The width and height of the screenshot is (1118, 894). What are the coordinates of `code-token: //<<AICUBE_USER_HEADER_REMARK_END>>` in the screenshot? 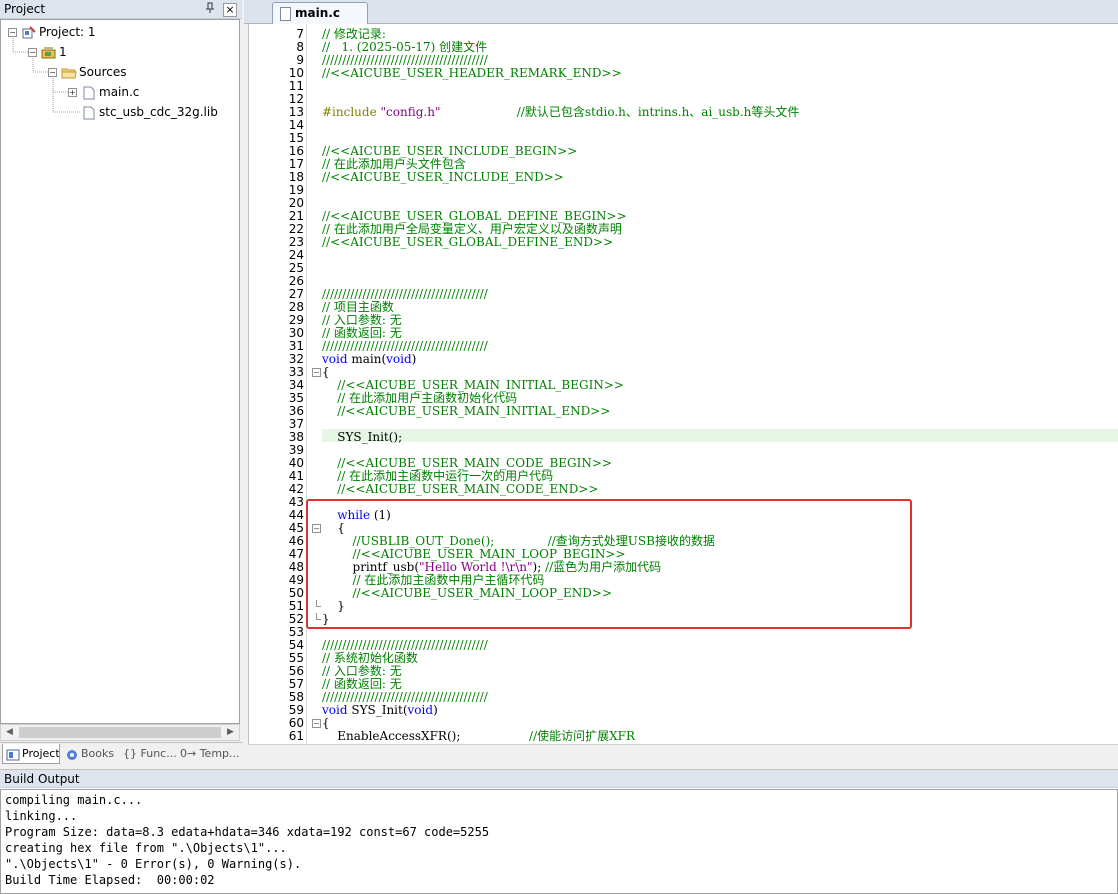 It's located at (472, 73).